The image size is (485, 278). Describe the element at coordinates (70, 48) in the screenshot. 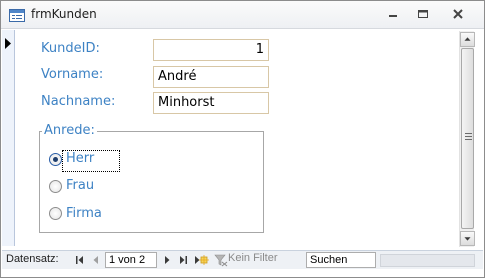

I see `kundeid-label: KundeID:` at that location.